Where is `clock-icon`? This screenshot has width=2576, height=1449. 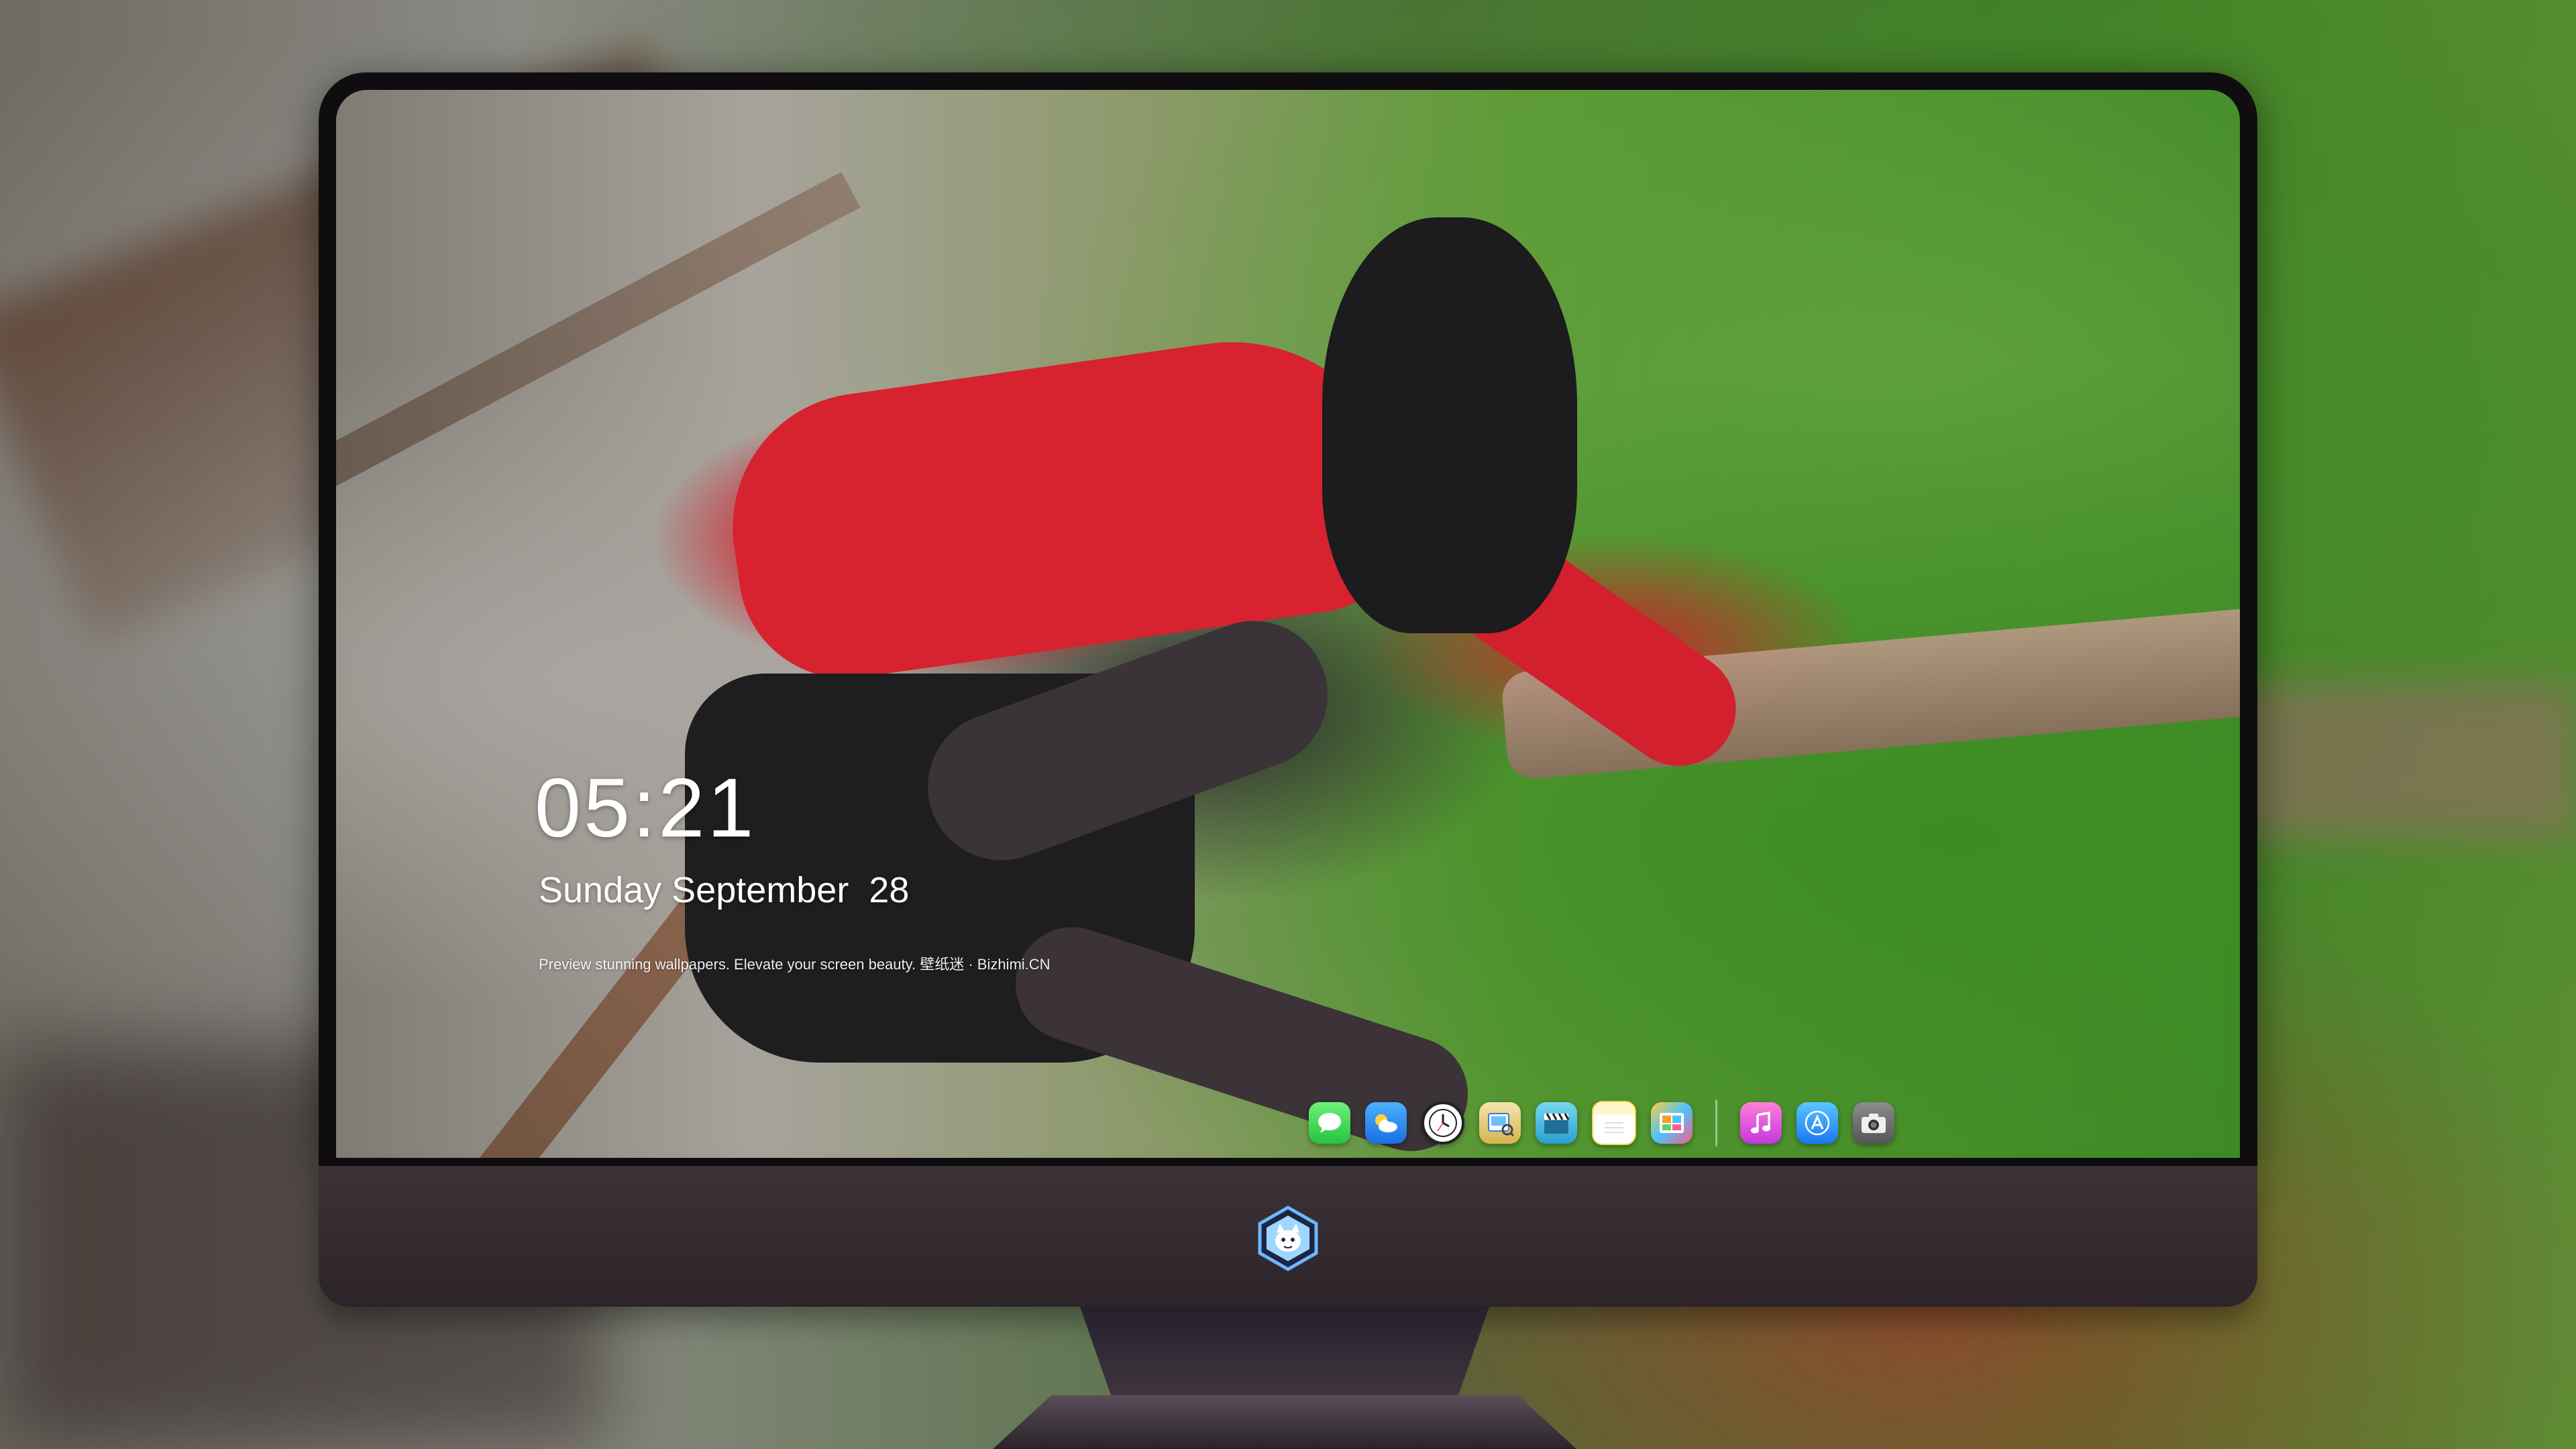 clock-icon is located at coordinates (1442, 1123).